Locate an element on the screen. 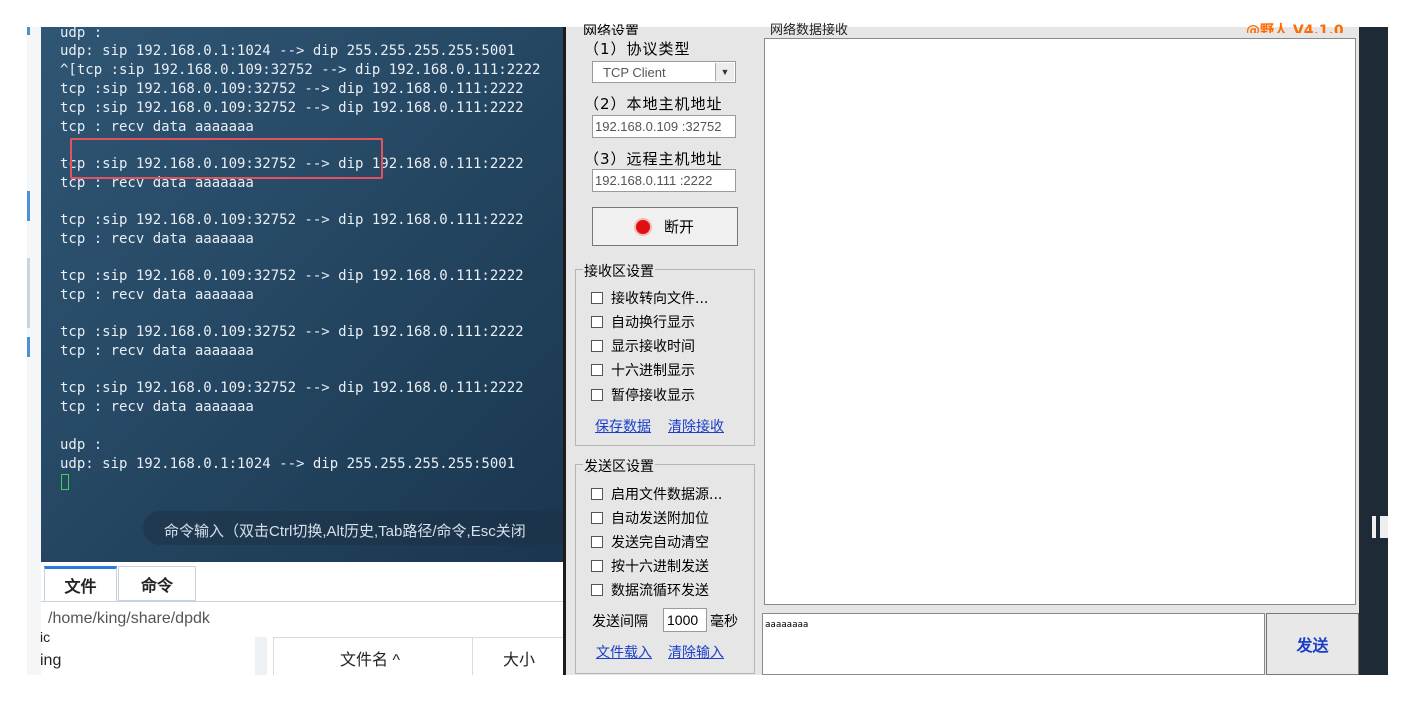  clear-input-link: 清除输入 is located at coordinates (696, 652).